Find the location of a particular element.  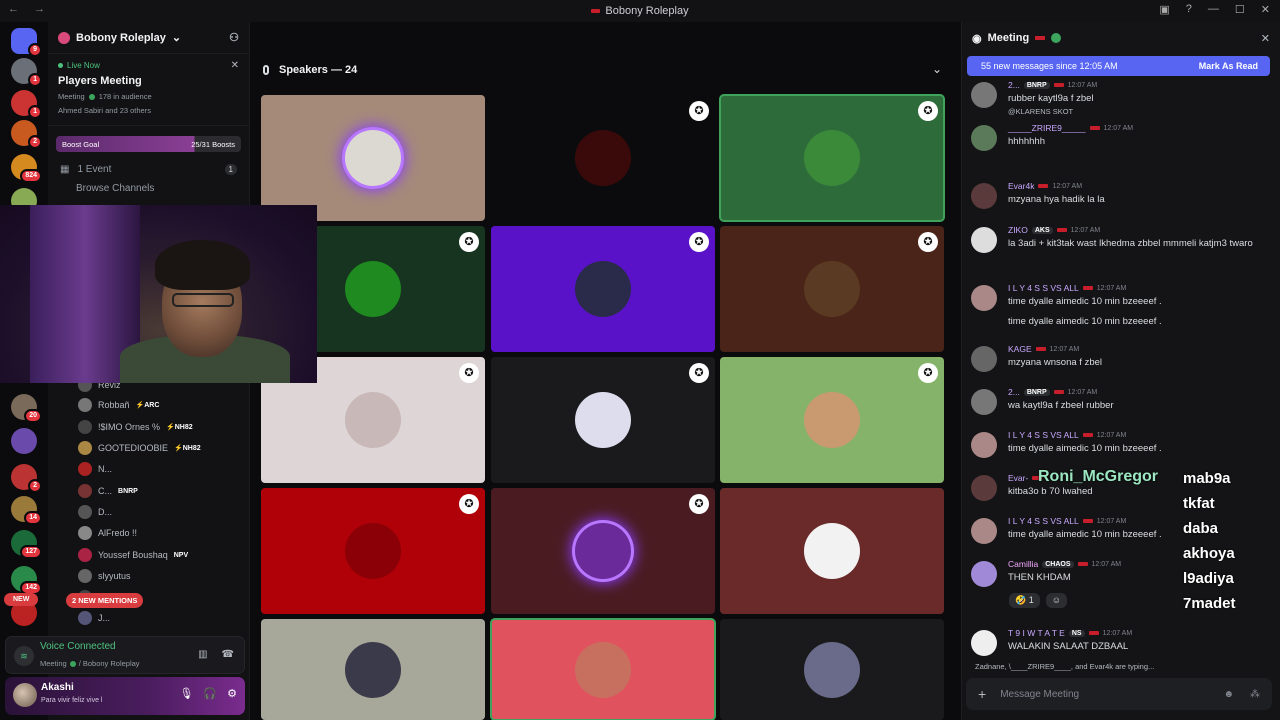

server-icon: 9 is located at coordinates (26, 42).